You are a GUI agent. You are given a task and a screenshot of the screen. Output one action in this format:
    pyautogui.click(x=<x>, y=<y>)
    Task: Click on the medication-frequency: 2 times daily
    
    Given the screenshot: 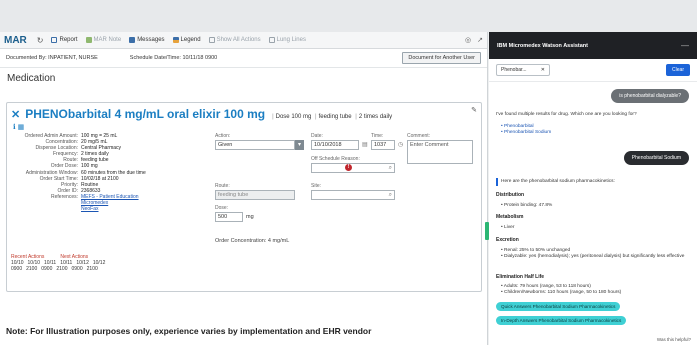 What is the action you would take?
    pyautogui.click(x=375, y=117)
    